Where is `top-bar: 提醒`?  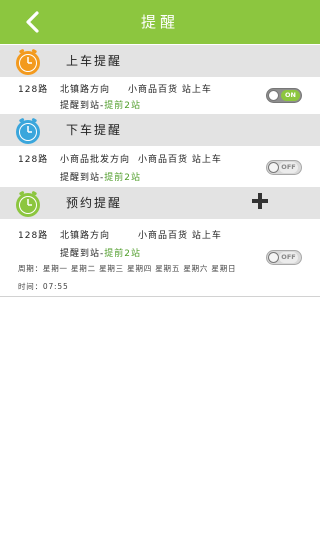
top-bar: 提醒 is located at coordinates (160, 22).